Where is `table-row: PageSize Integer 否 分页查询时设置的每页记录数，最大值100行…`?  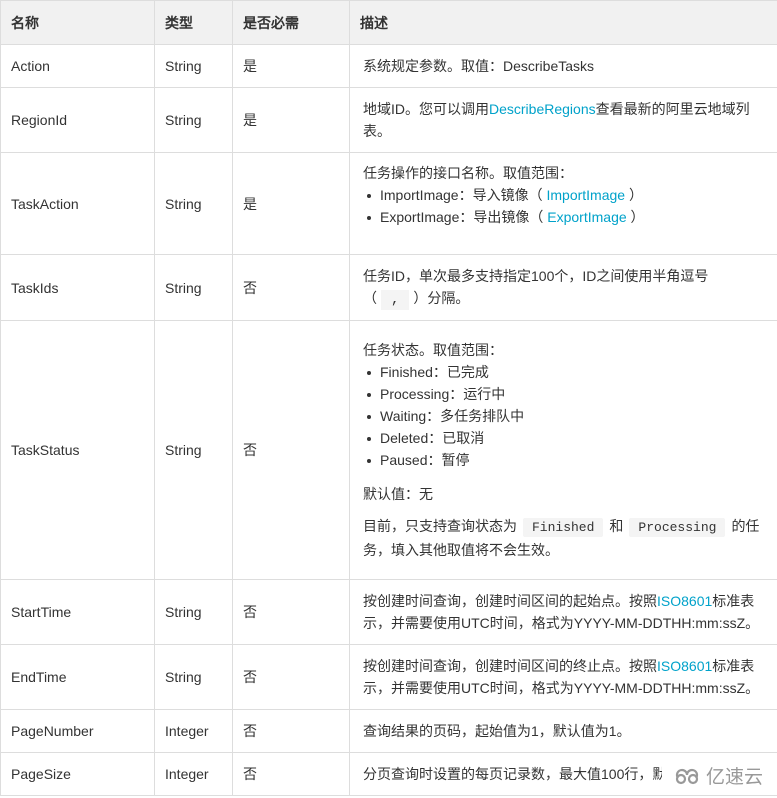
table-row: PageSize Integer 否 分页查询时设置的每页记录数，最大值100行… is located at coordinates (388, 774).